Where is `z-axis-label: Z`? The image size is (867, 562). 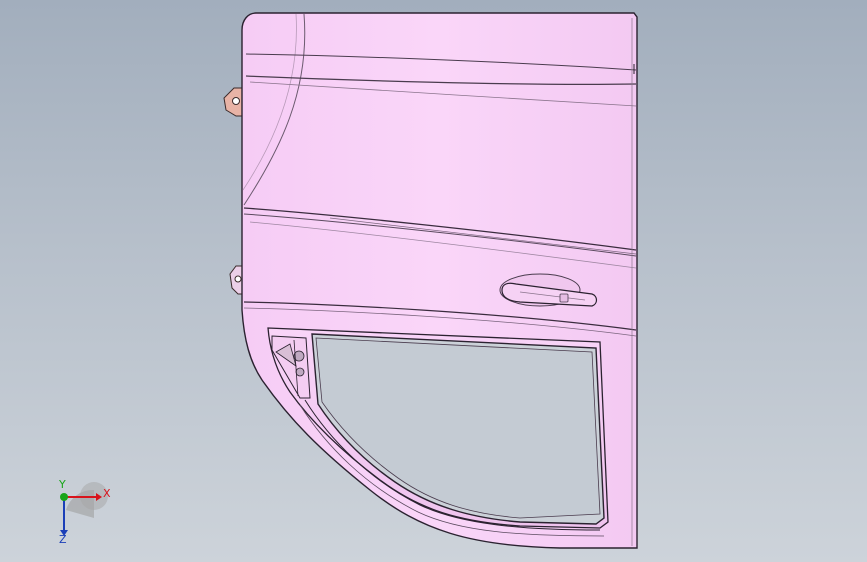
z-axis-label: Z is located at coordinates (63, 539).